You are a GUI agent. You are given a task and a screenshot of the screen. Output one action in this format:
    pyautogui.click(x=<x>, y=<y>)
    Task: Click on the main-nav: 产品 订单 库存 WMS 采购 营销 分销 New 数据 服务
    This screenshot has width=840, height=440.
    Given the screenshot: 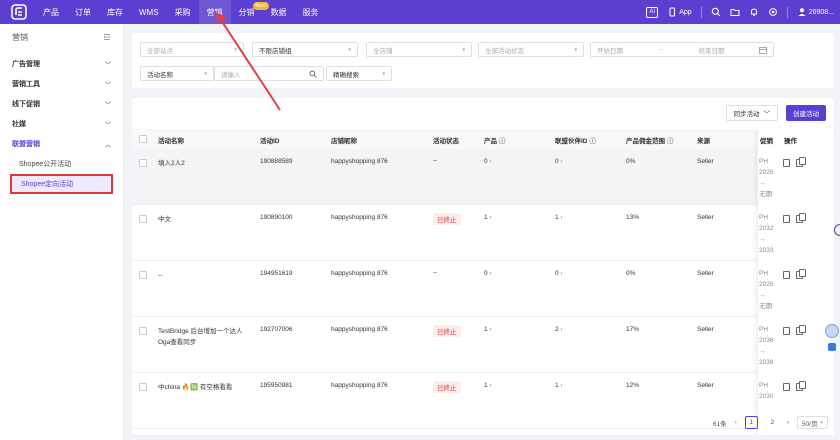 What is the action you would take?
    pyautogui.click(x=181, y=12)
    